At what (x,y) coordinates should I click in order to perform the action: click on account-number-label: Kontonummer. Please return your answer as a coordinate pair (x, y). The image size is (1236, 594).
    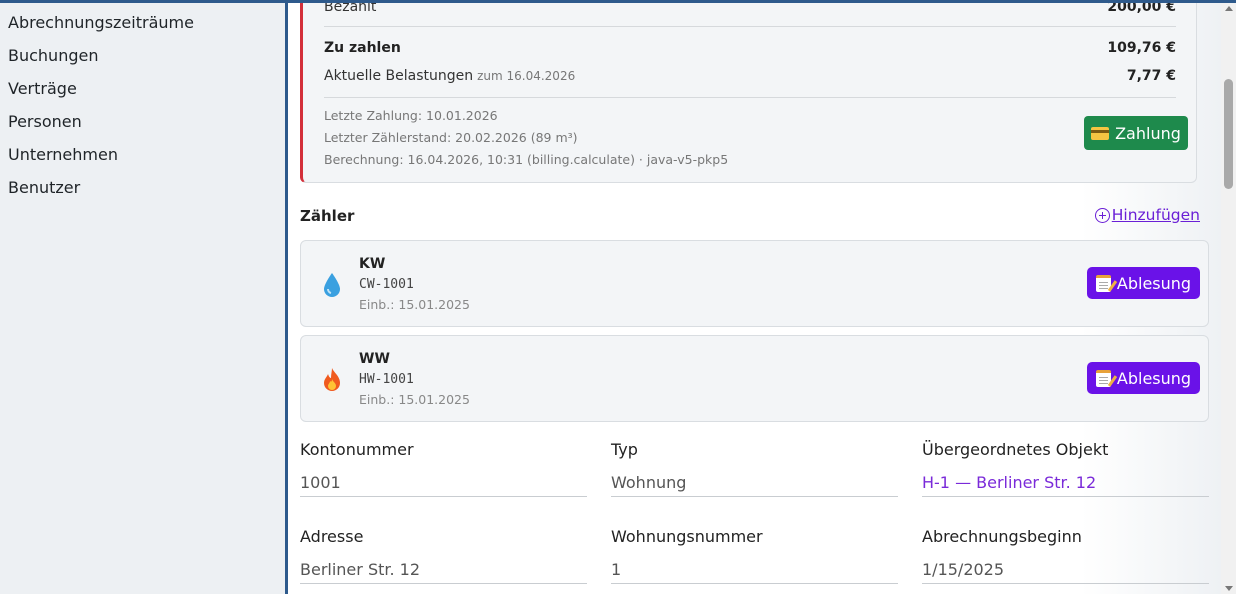
    Looking at the image, I should click on (357, 449).